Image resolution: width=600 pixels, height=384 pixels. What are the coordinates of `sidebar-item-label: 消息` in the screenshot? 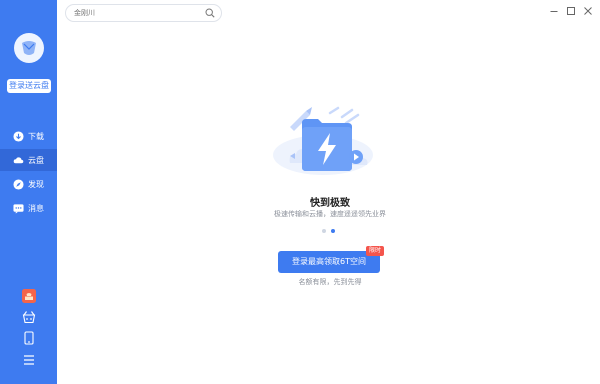 It's located at (36, 208).